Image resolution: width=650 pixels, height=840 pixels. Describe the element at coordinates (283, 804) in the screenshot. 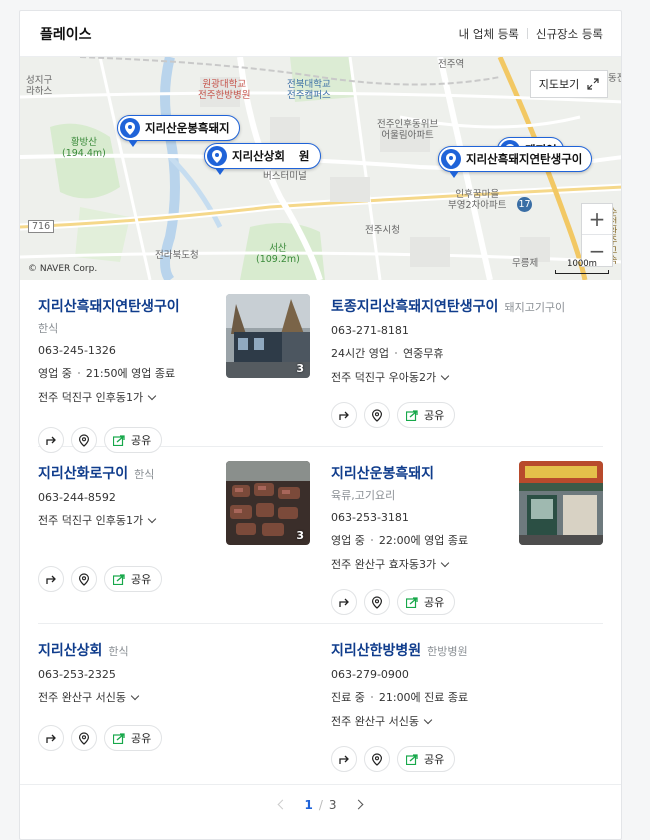

I see `previous-page-button` at that location.